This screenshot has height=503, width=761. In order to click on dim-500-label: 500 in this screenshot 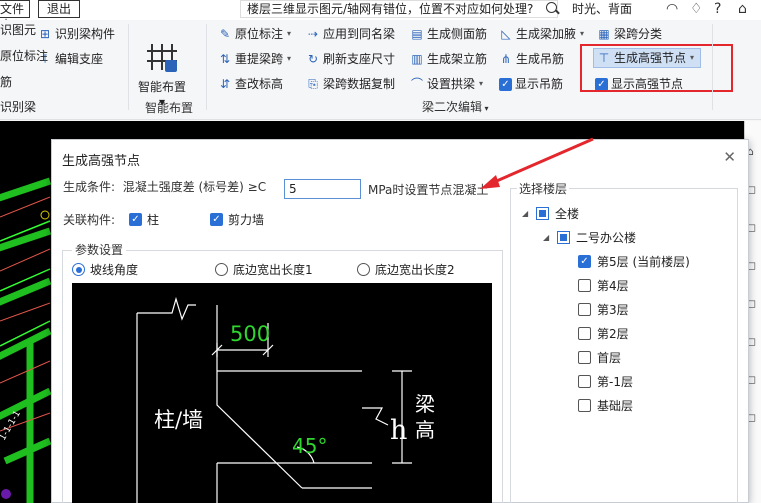, I will do `click(250, 334)`.